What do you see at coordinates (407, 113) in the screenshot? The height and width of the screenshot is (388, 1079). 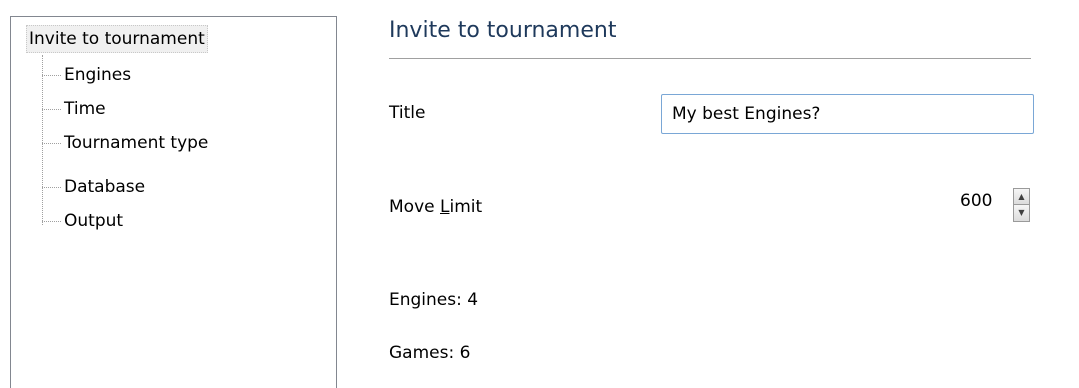 I see `title-label: Title` at bounding box center [407, 113].